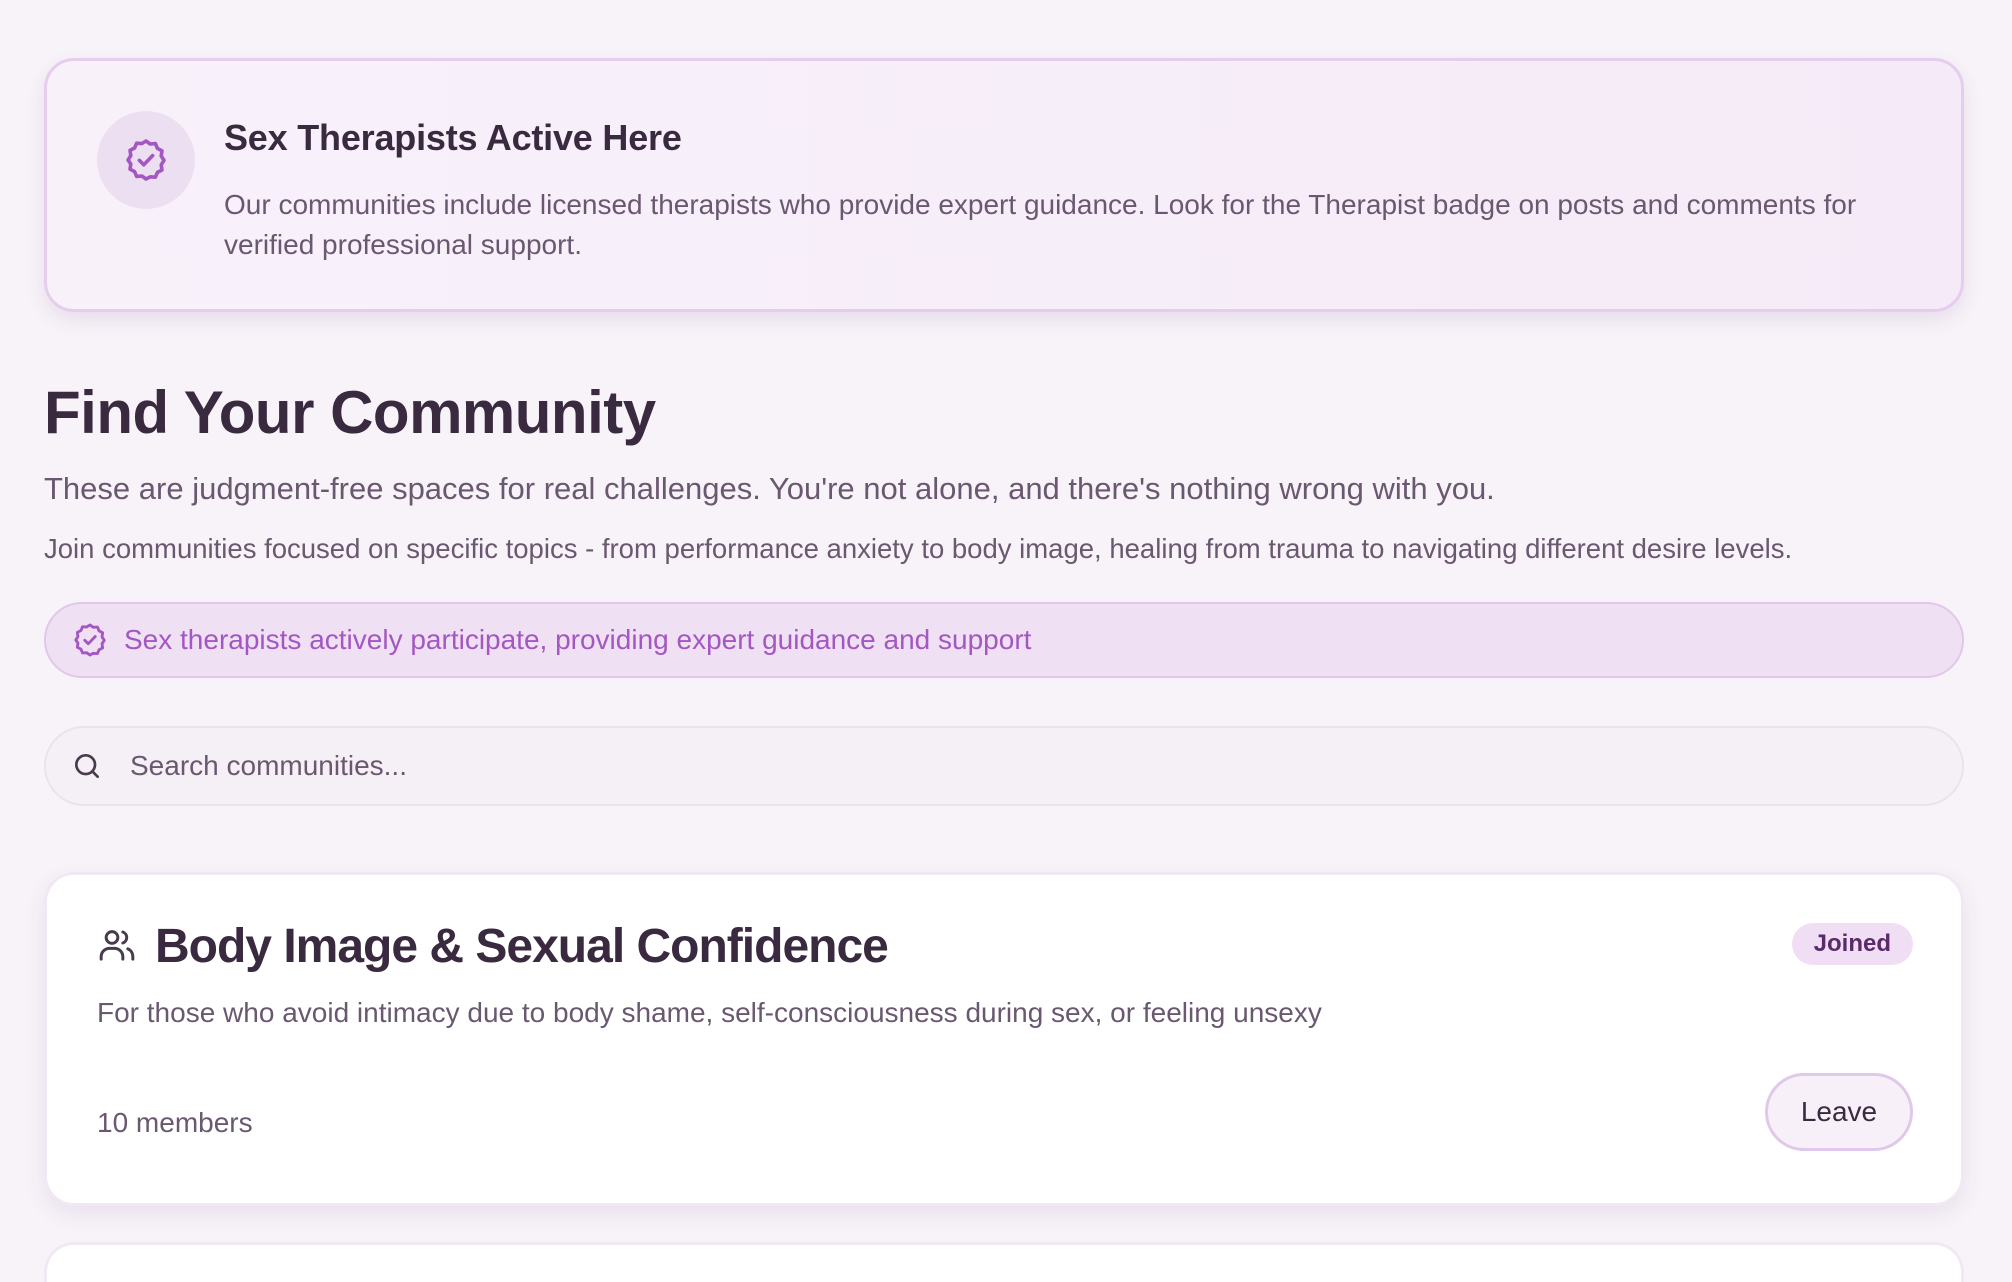 The width and height of the screenshot is (2012, 1282). Describe the element at coordinates (1839, 1112) in the screenshot. I see `leave-button: Leave` at that location.